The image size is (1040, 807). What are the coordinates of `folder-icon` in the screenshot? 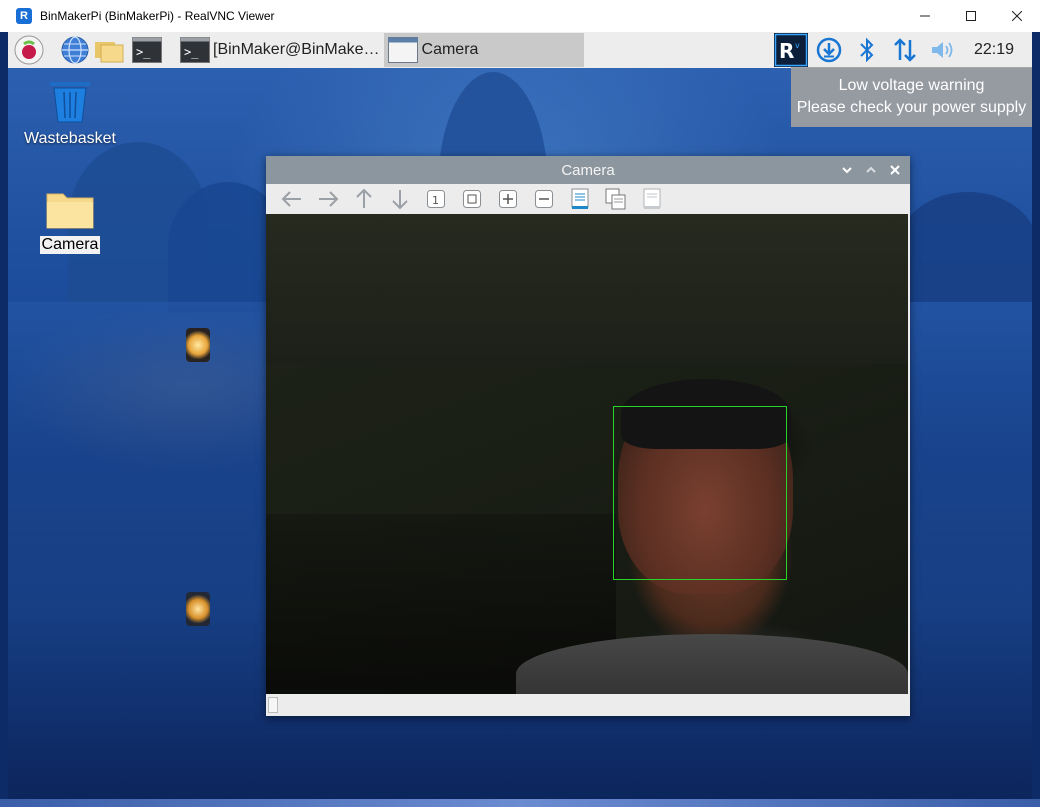 It's located at (70, 211).